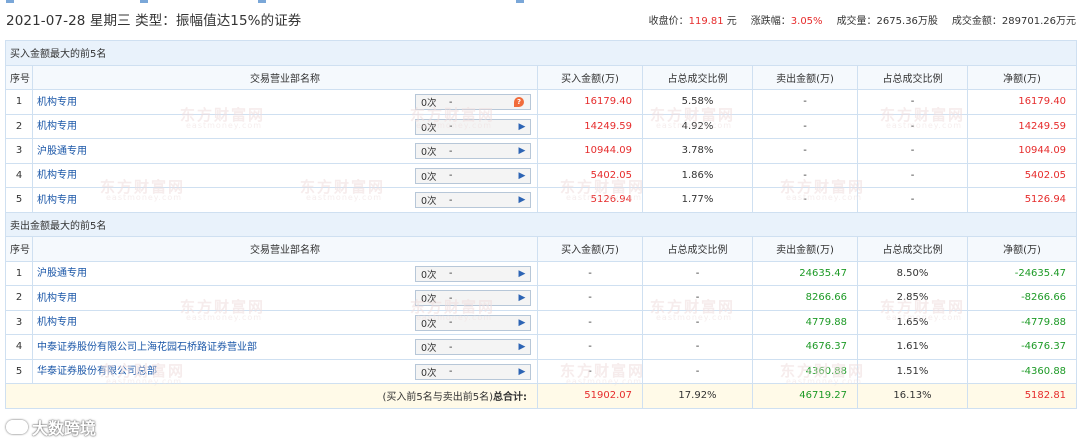 The height and width of the screenshot is (445, 1080). Describe the element at coordinates (1022, 126) in the screenshot. I see `net-amount: 14249.59` at that location.